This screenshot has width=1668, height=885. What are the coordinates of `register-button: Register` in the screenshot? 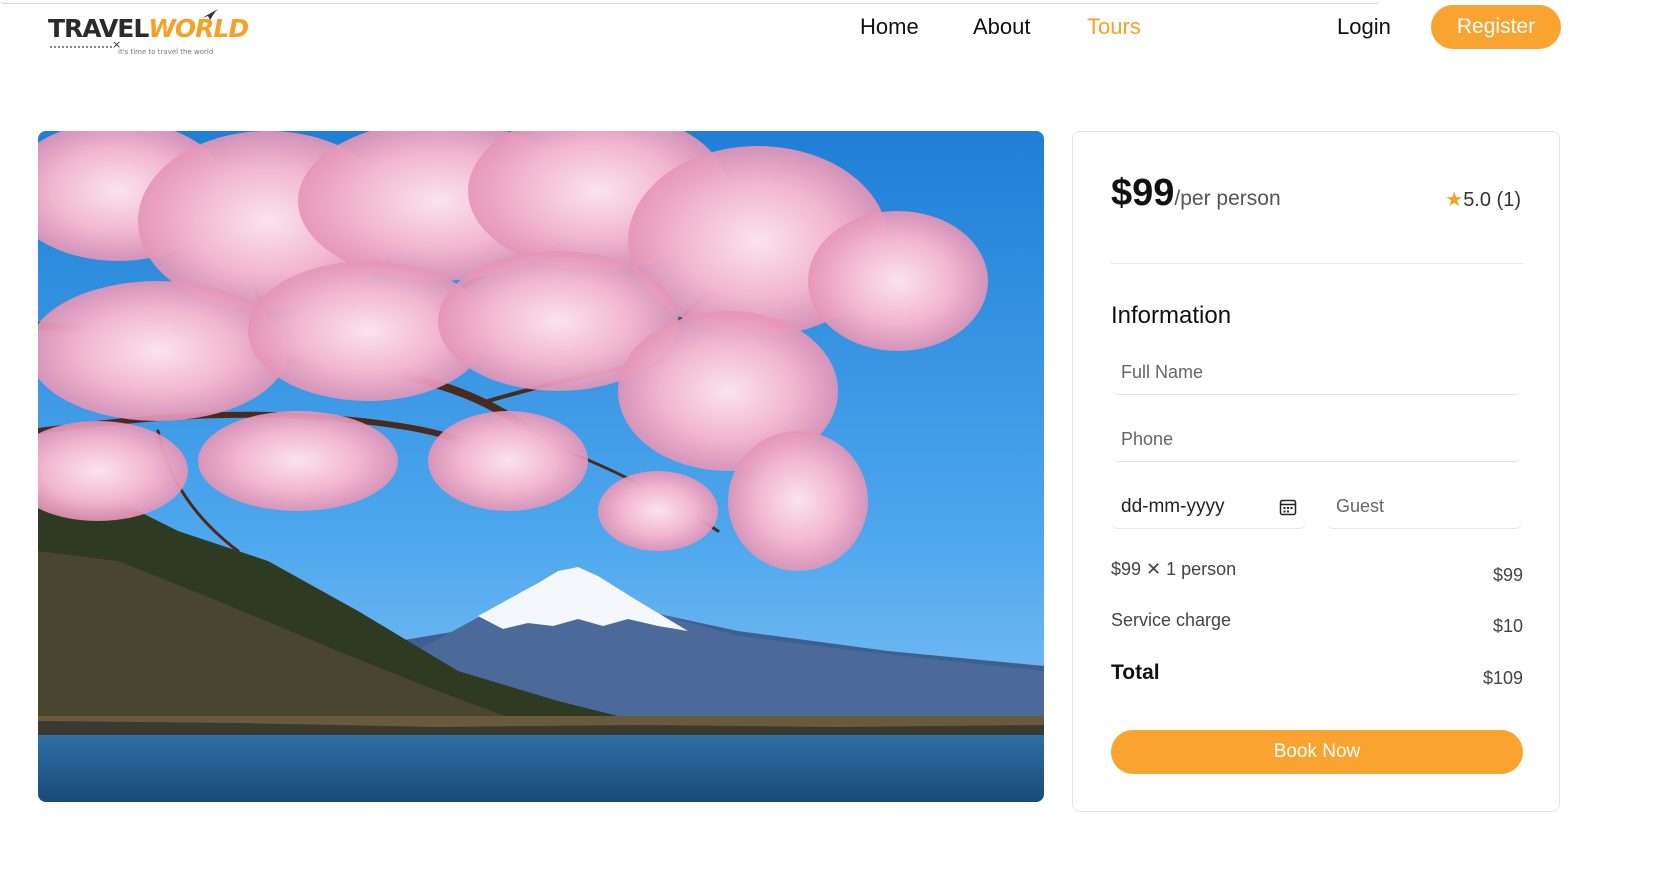 It's located at (1496, 27).